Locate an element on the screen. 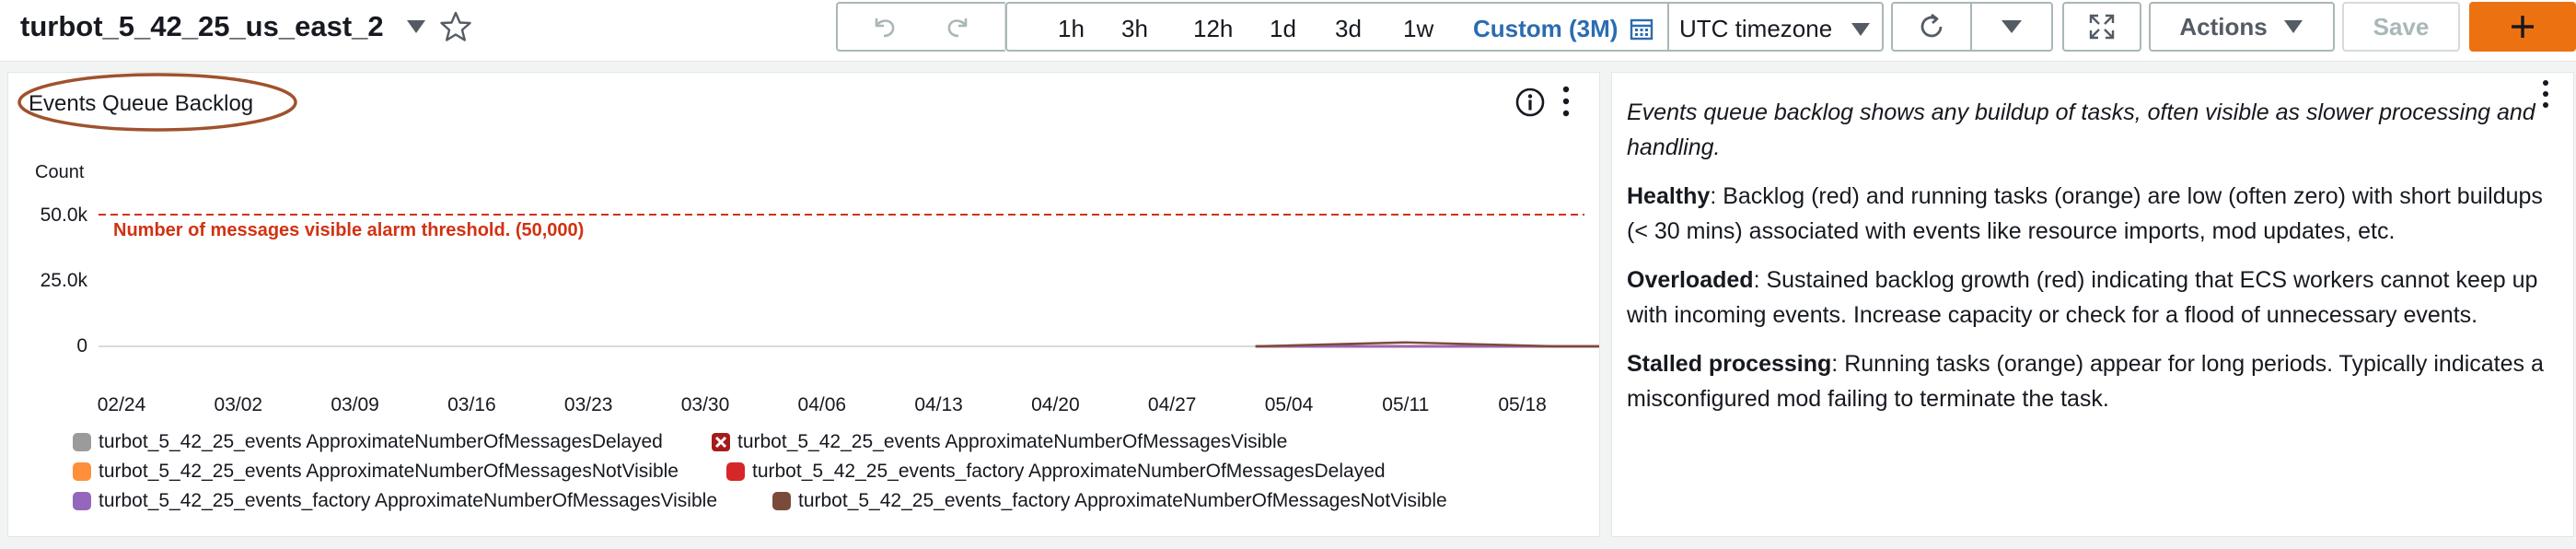 This screenshot has height=549, width=2576. x-tick-label: 03/09 is located at coordinates (355, 404).